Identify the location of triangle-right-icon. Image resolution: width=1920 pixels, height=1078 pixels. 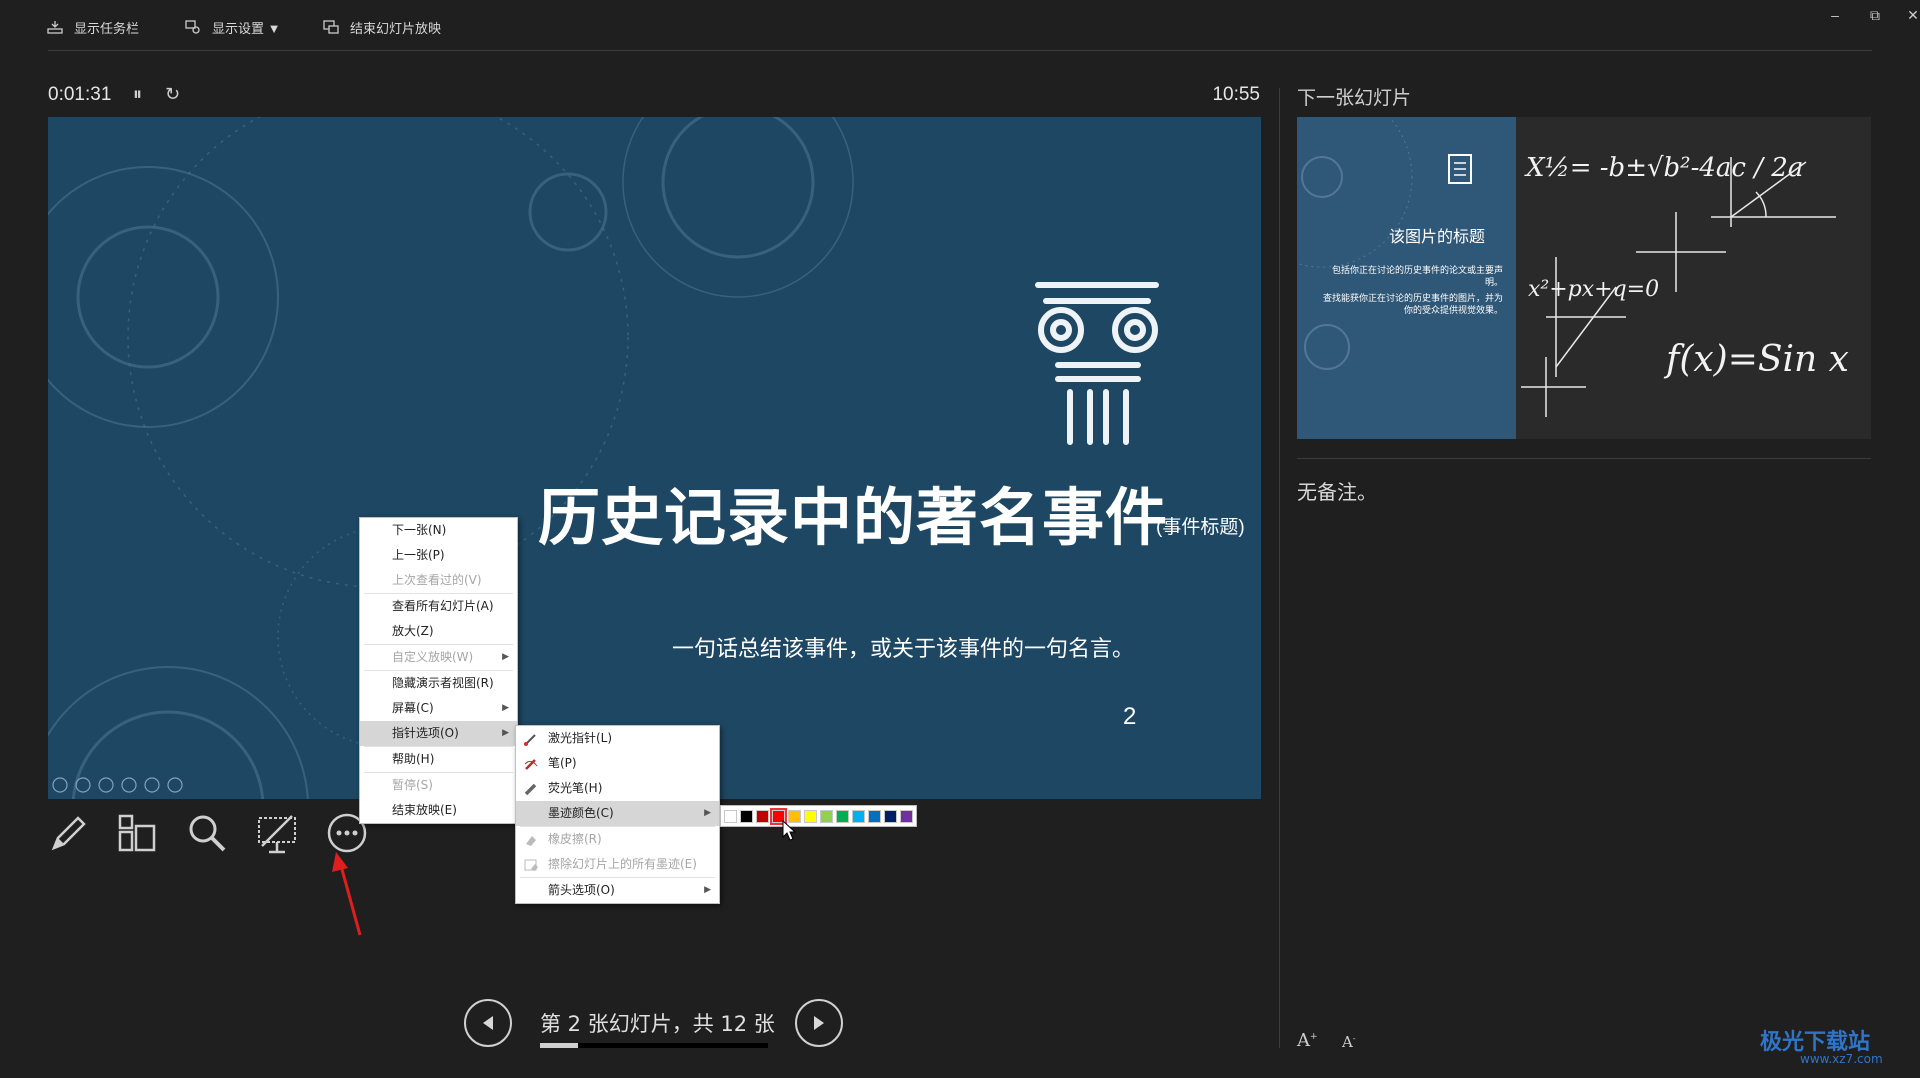
(819, 1023).